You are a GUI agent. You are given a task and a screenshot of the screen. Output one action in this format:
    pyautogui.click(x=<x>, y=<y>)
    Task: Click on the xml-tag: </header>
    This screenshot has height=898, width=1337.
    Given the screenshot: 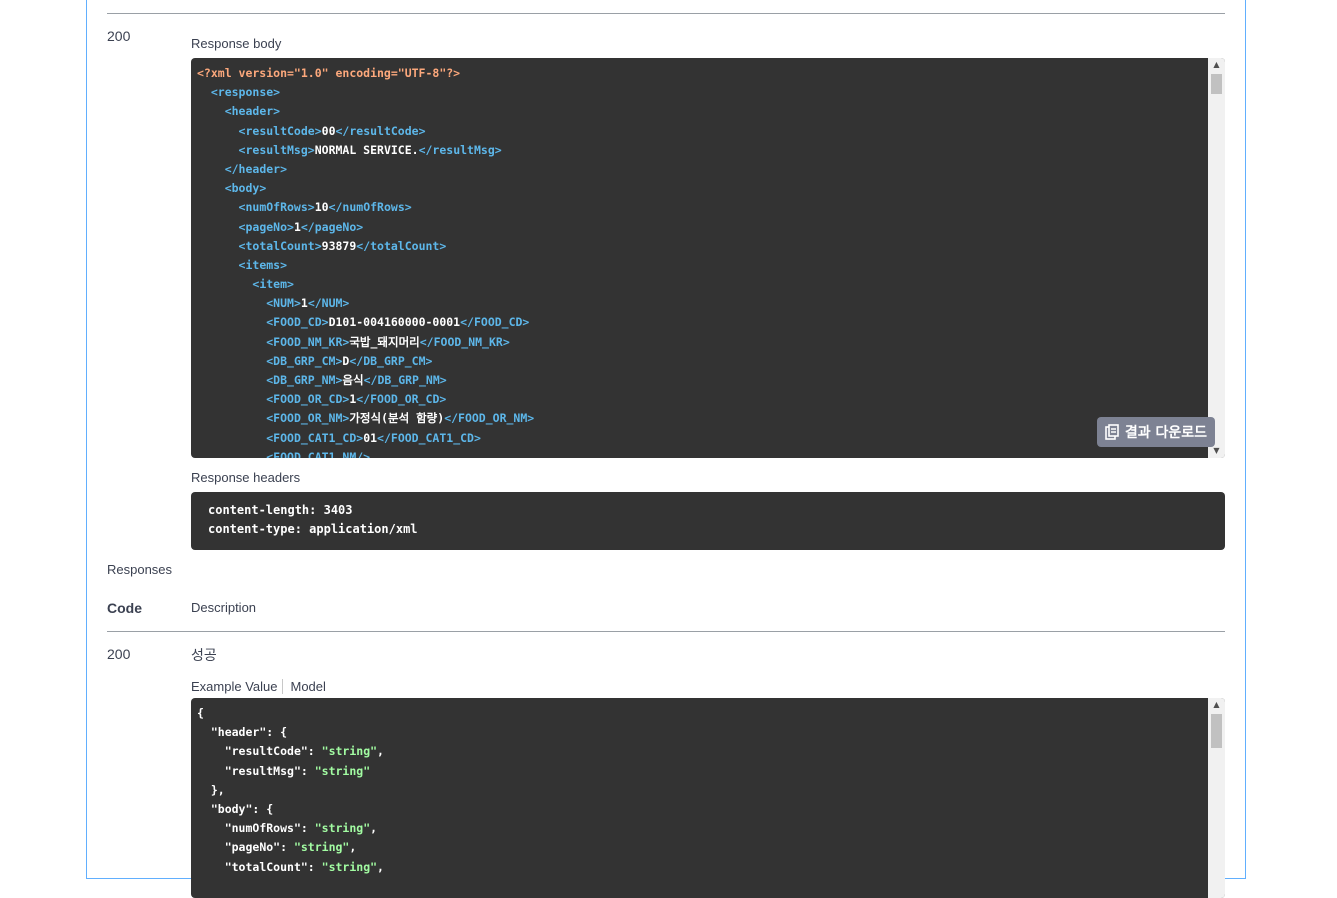 What is the action you would take?
    pyautogui.click(x=256, y=168)
    